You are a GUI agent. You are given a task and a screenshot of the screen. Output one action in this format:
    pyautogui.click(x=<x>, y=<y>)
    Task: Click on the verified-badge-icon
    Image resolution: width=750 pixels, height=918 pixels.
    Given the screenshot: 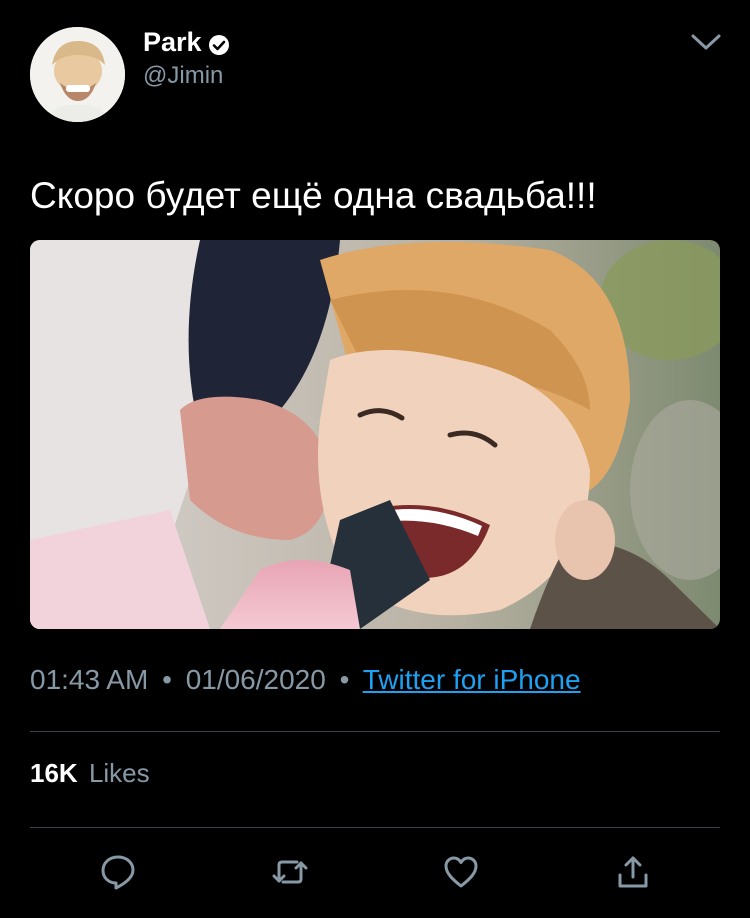 What is the action you would take?
    pyautogui.click(x=219, y=43)
    